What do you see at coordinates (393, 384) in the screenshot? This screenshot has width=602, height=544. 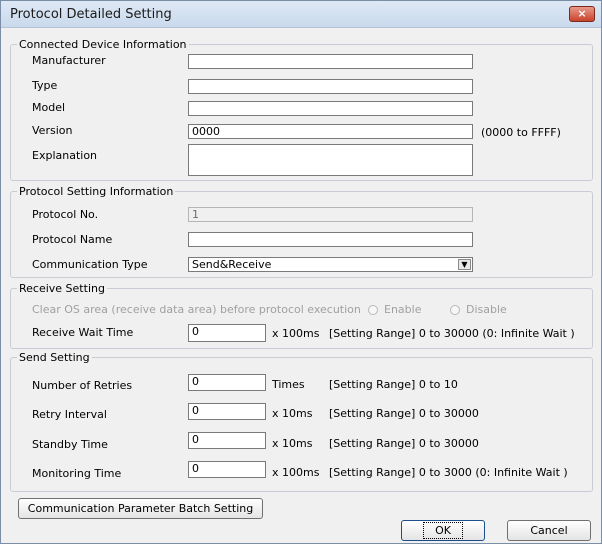 I see `retries-range: [Setting Range] 0 to 10` at bounding box center [393, 384].